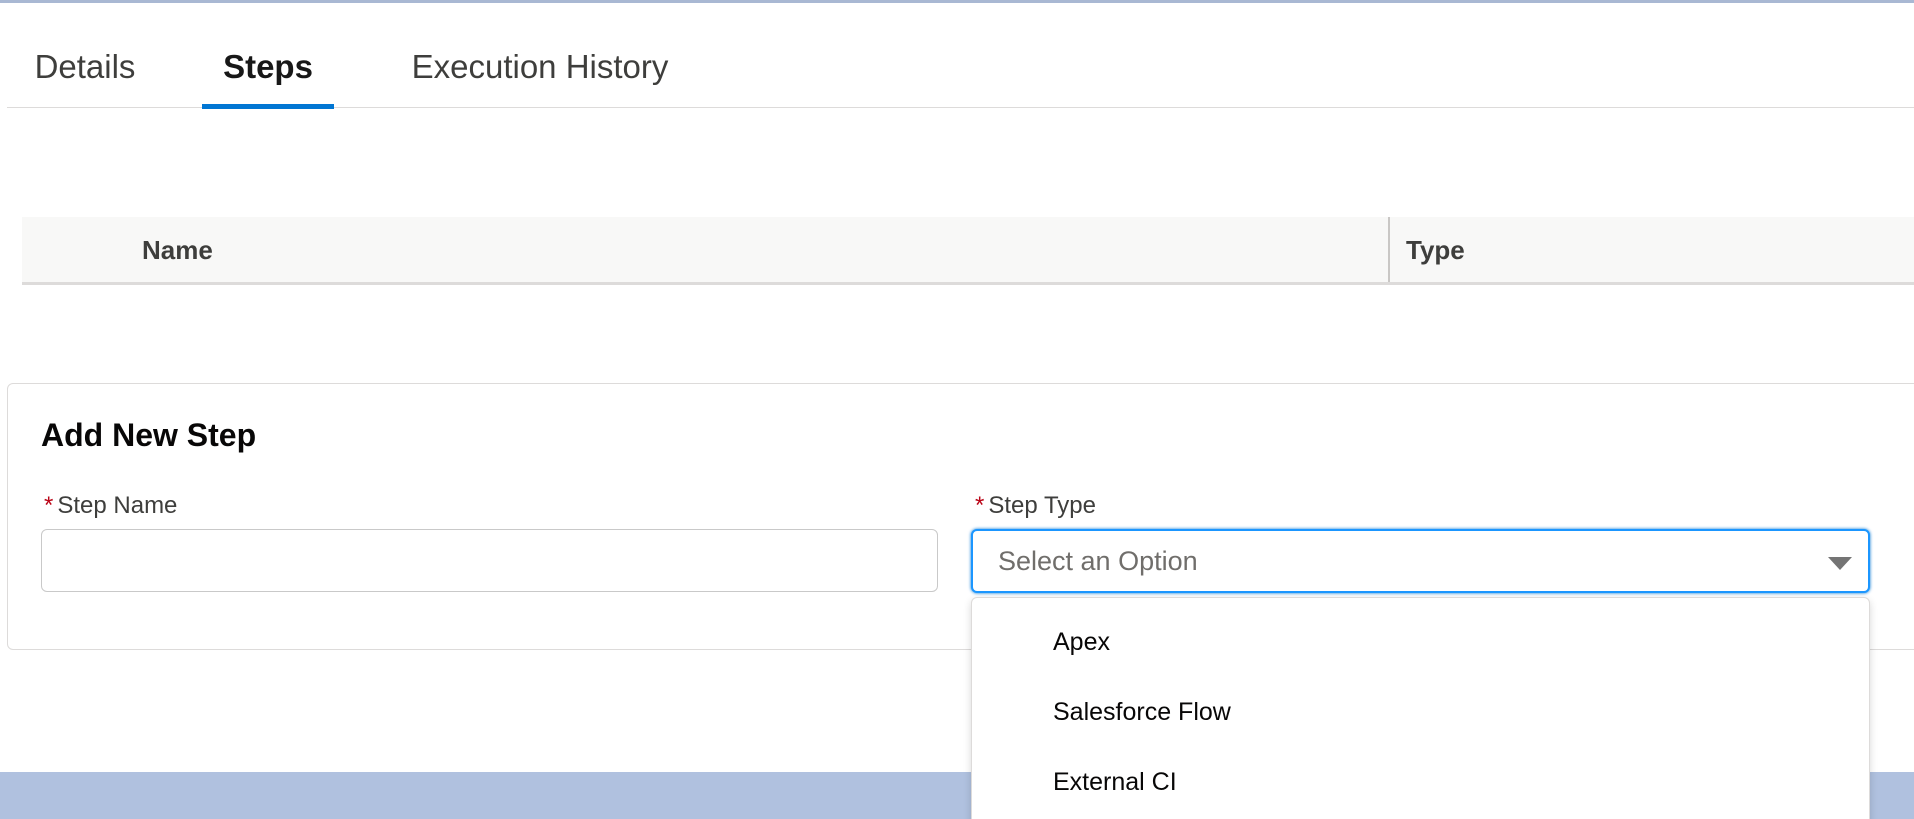 This screenshot has width=1914, height=819. Describe the element at coordinates (1098, 561) in the screenshot. I see `step-type-placeholder: Select an Option` at that location.